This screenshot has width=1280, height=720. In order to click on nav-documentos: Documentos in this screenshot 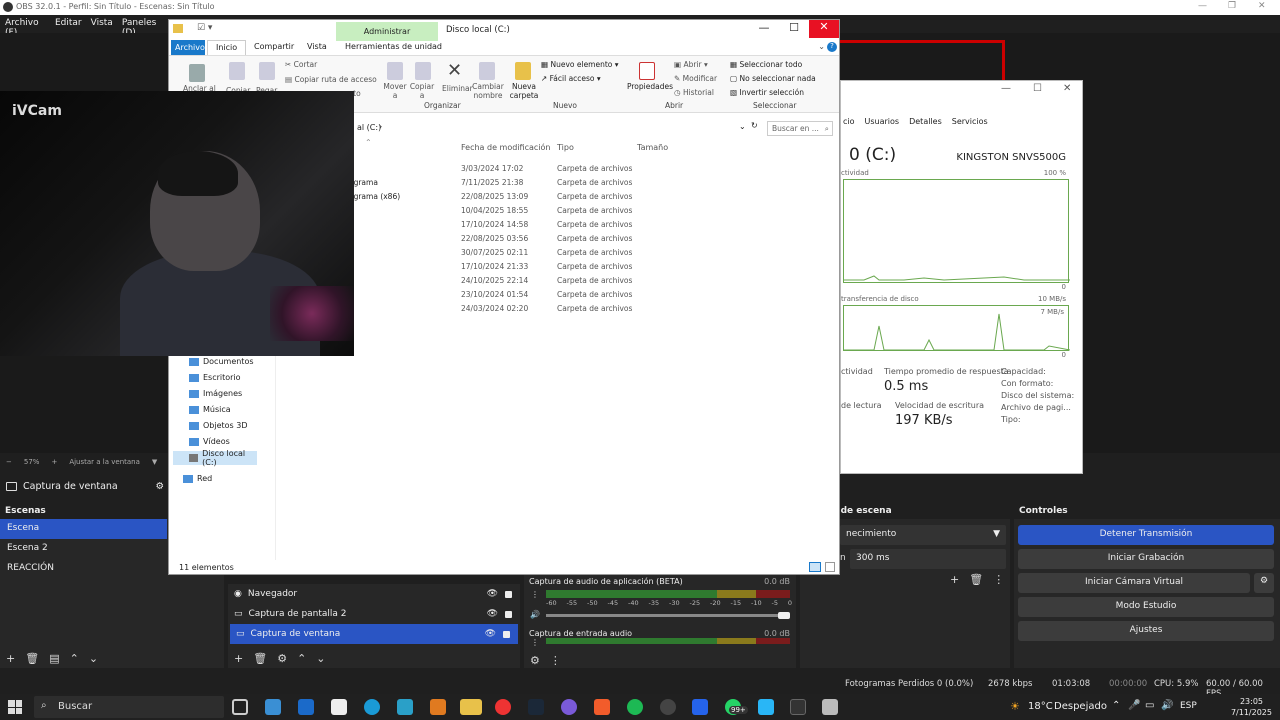, I will do `click(221, 361)`.